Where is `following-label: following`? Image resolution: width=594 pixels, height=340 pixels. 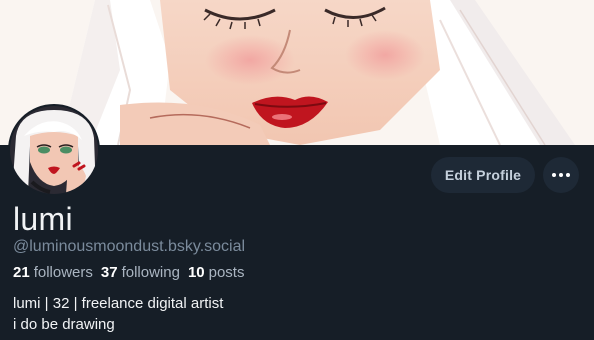
following-label: following is located at coordinates (150, 272).